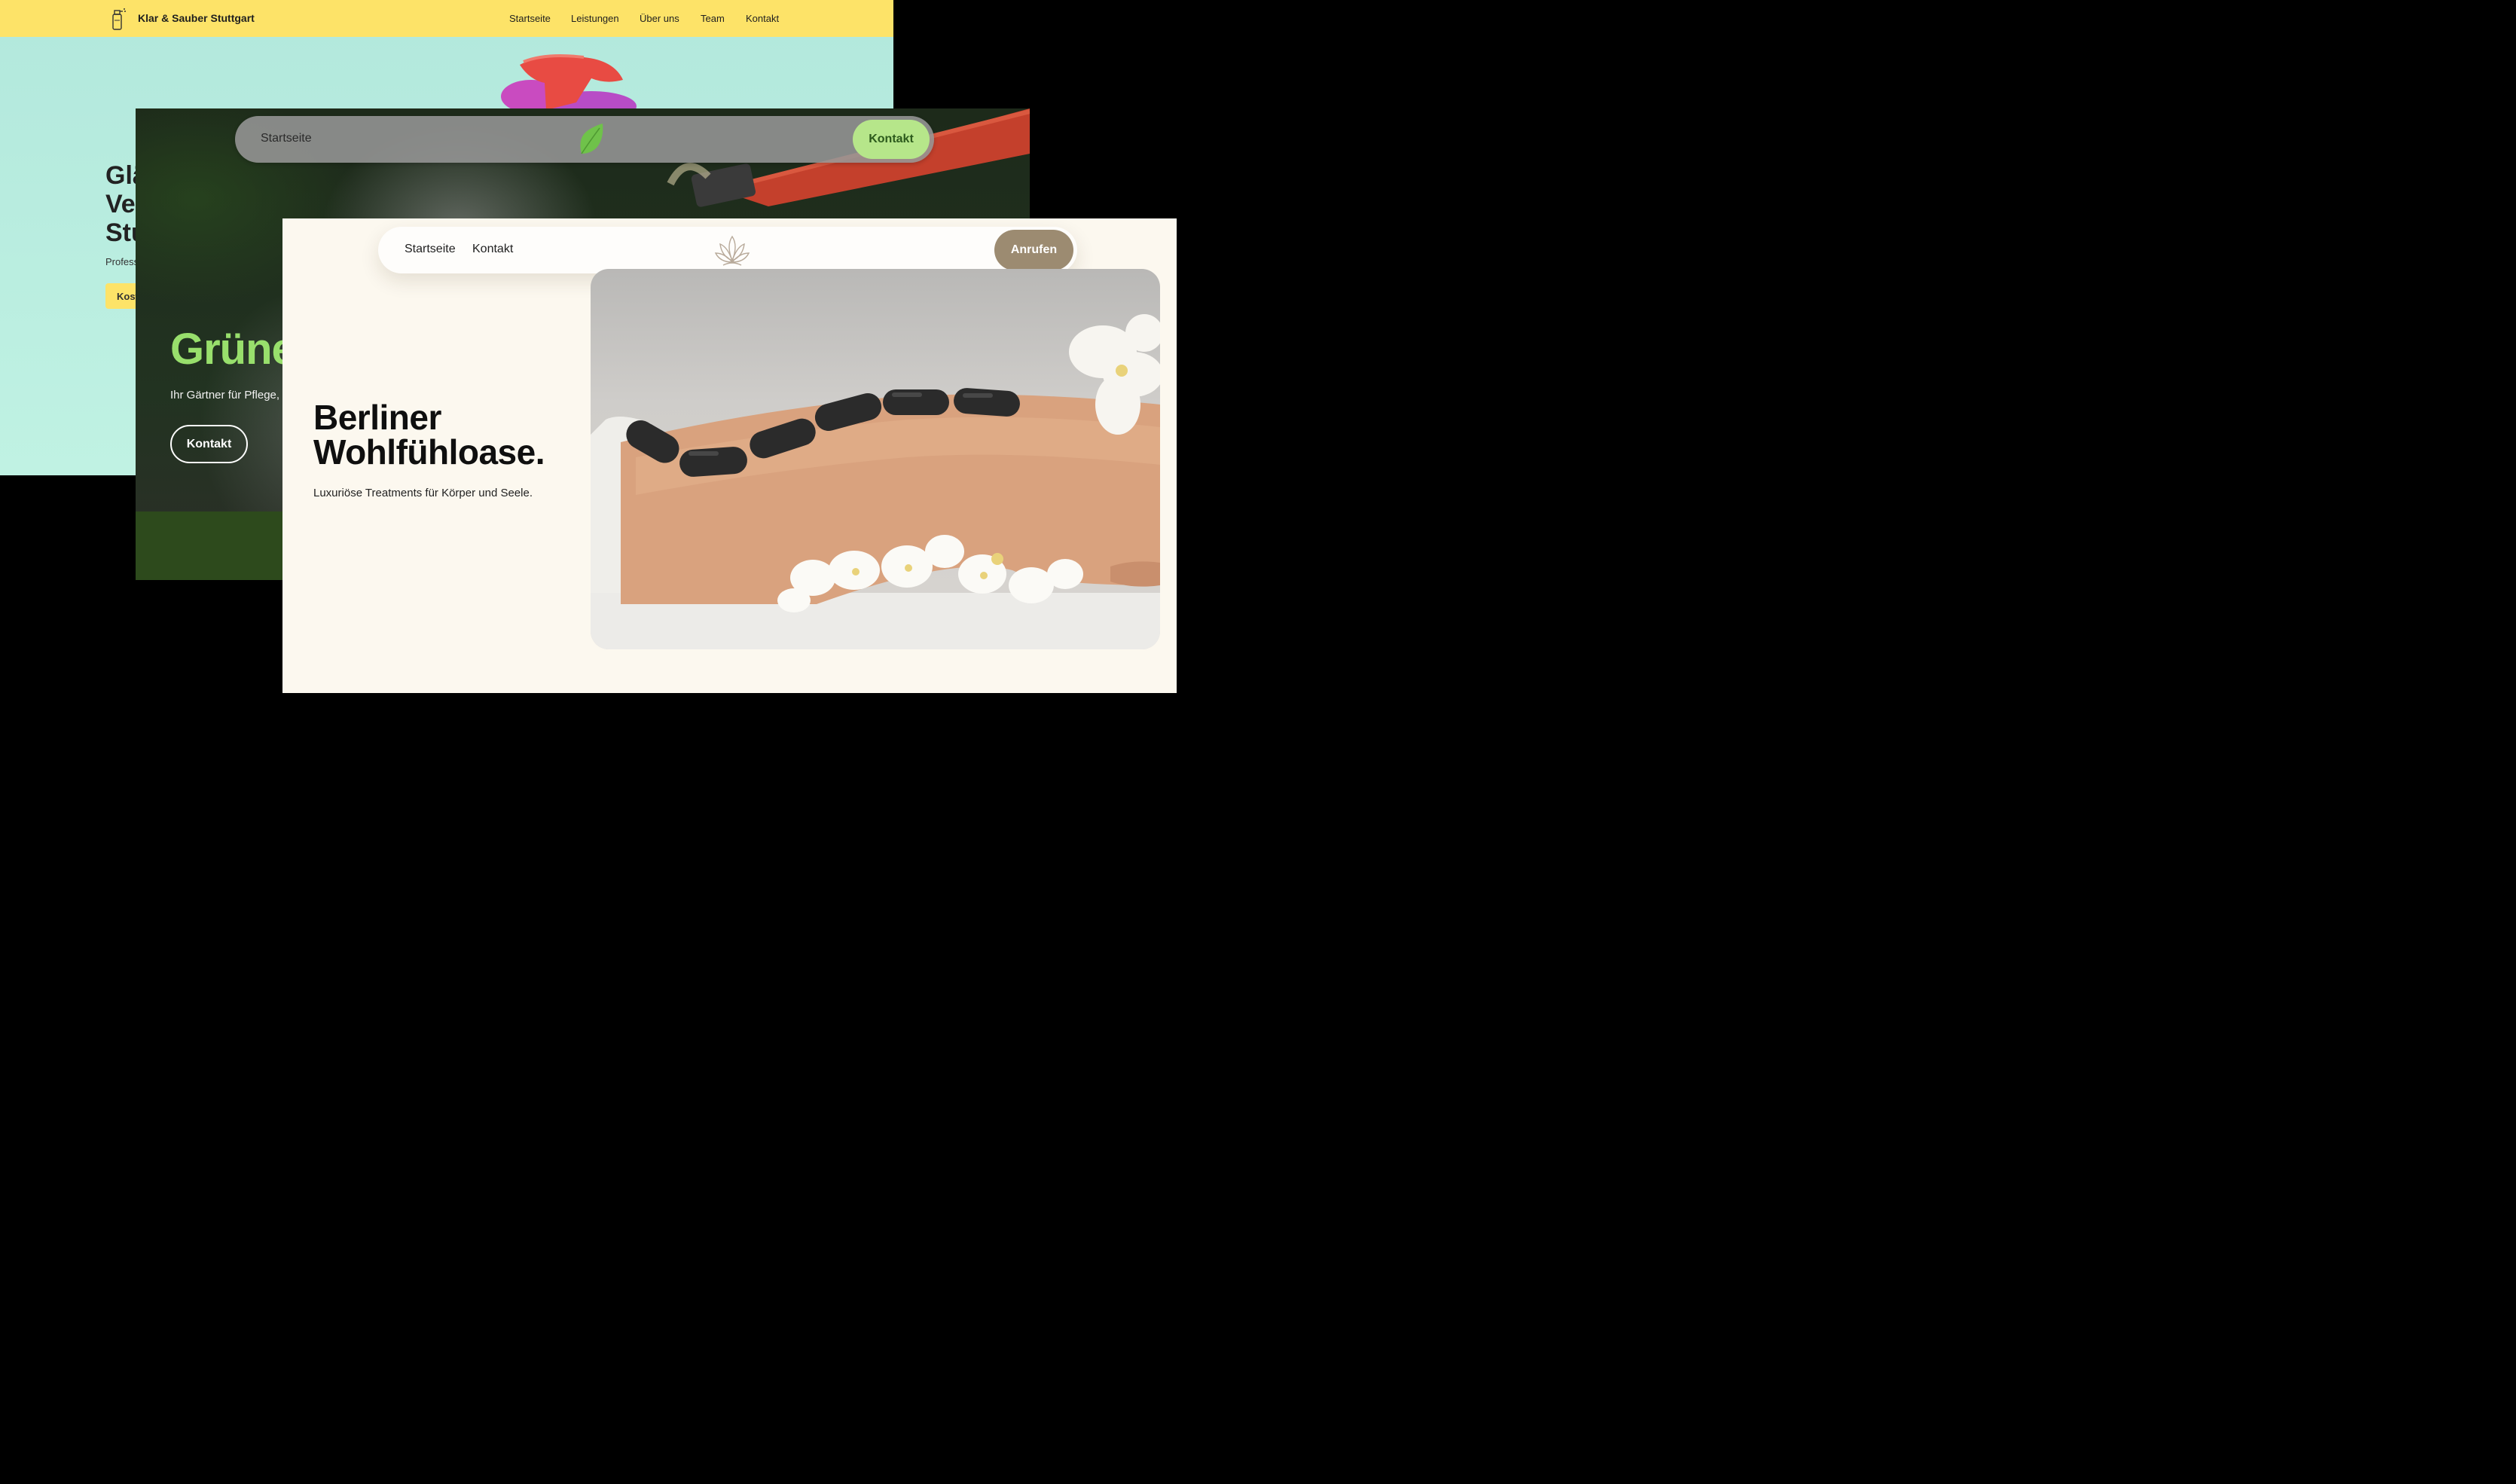 This screenshot has height=1484, width=2516. What do you see at coordinates (196, 18) in the screenshot?
I see `brand-name: Klar & Sauber Stuttgart` at bounding box center [196, 18].